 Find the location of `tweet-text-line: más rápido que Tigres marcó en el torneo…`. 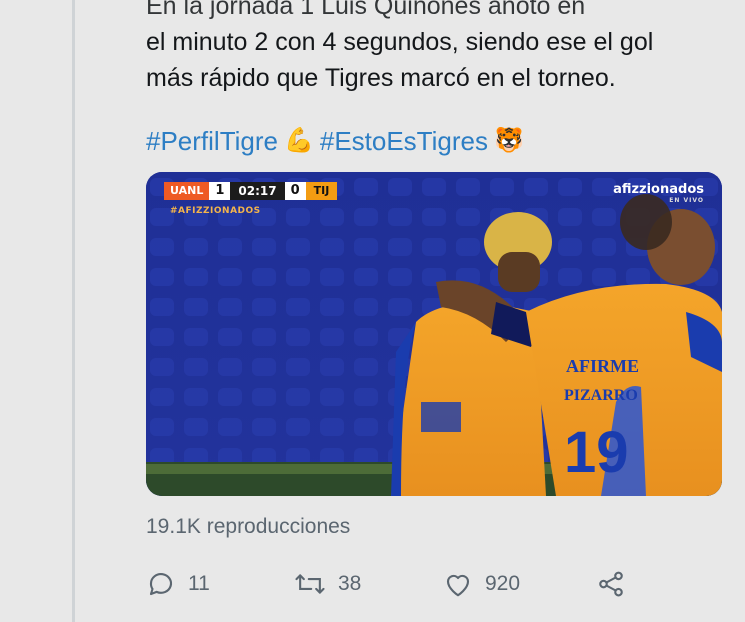

tweet-text-line: más rápido que Tigres marcó en el torneo… is located at coordinates (381, 78).